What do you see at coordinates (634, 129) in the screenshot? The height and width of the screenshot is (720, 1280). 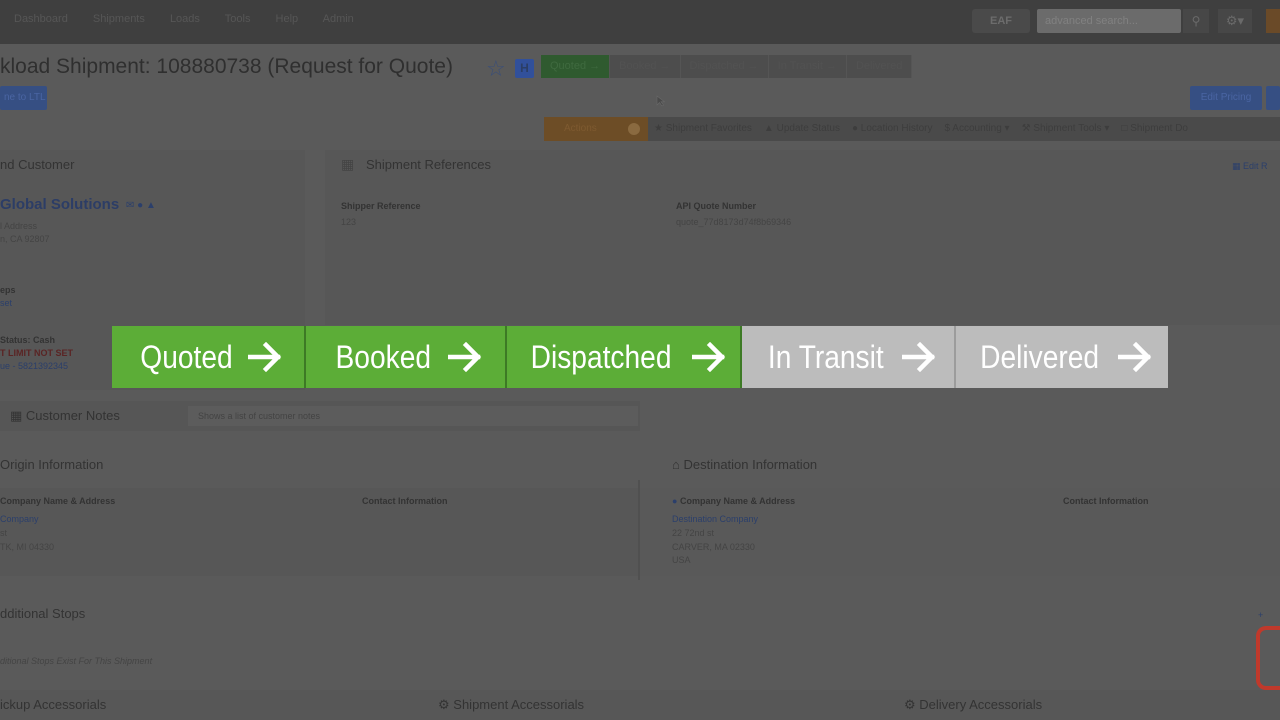 I see `actions-count-badge` at bounding box center [634, 129].